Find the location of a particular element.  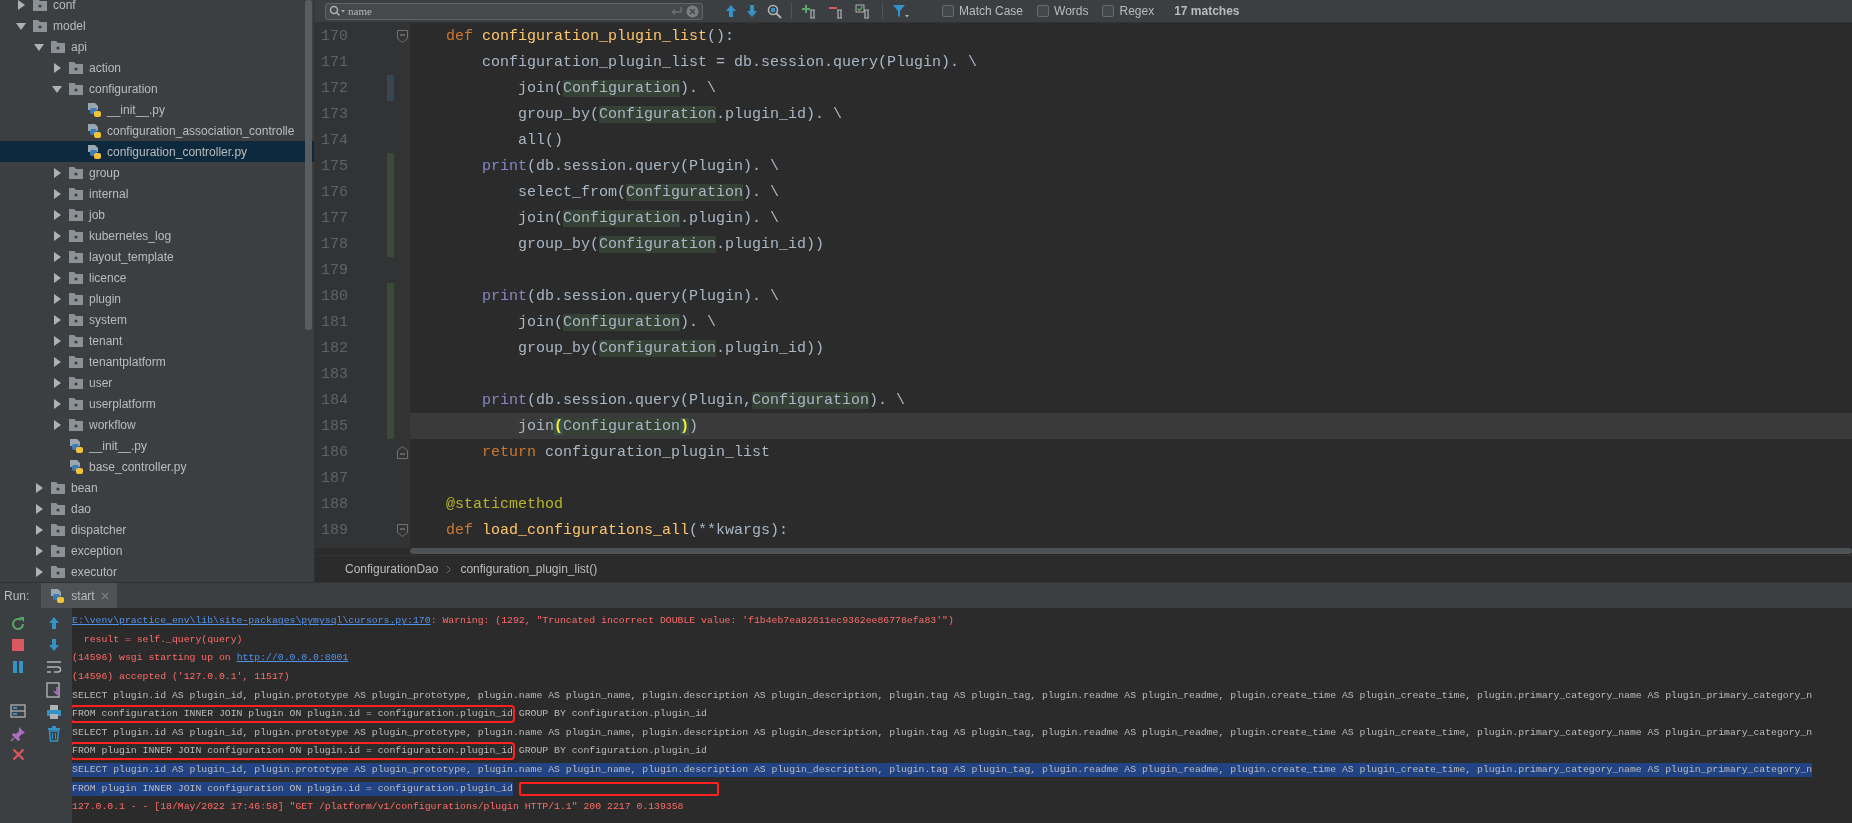

tree-item: executor is located at coordinates (94, 571).